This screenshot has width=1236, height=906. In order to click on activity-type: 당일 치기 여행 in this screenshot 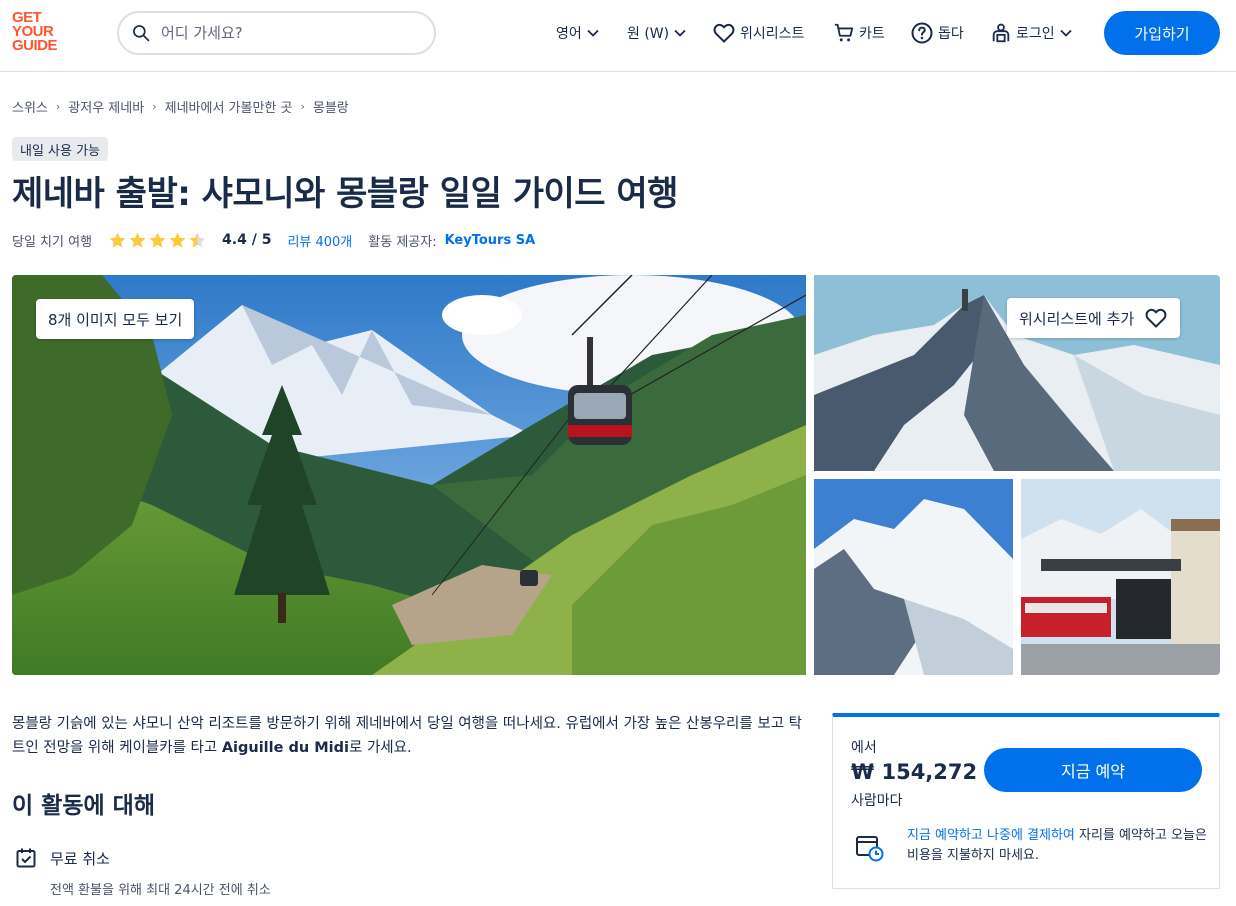, I will do `click(52, 242)`.